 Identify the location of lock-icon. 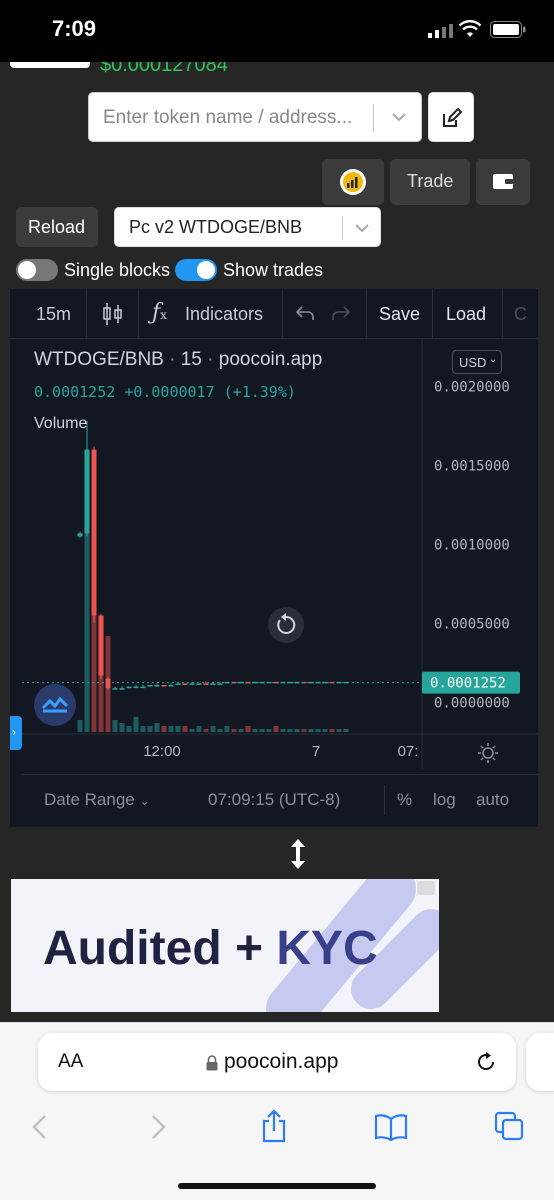
(212, 1065).